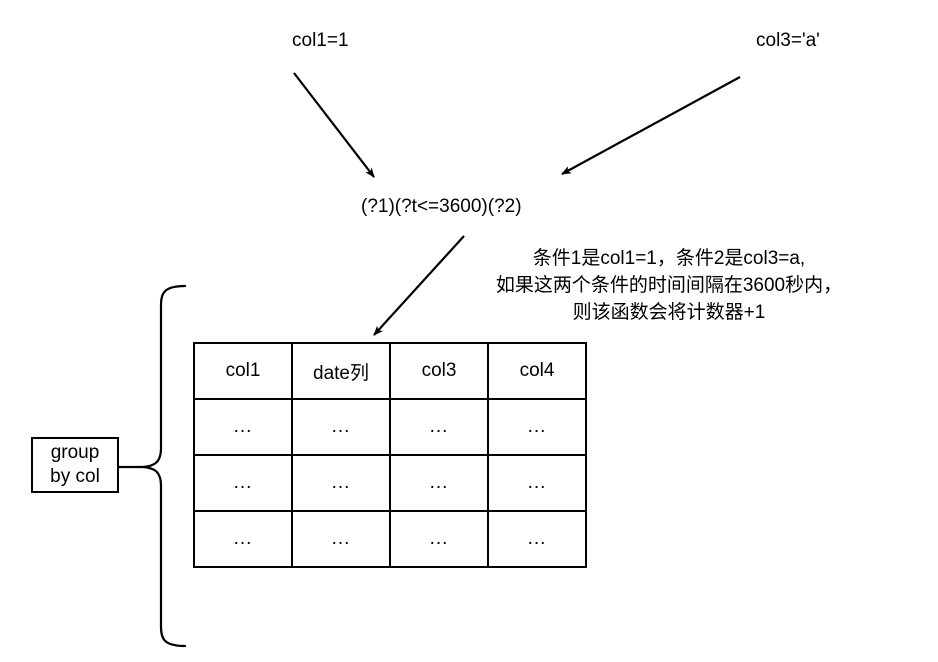 The height and width of the screenshot is (662, 938). What do you see at coordinates (341, 371) in the screenshot?
I see `table-header-cell: date列` at bounding box center [341, 371].